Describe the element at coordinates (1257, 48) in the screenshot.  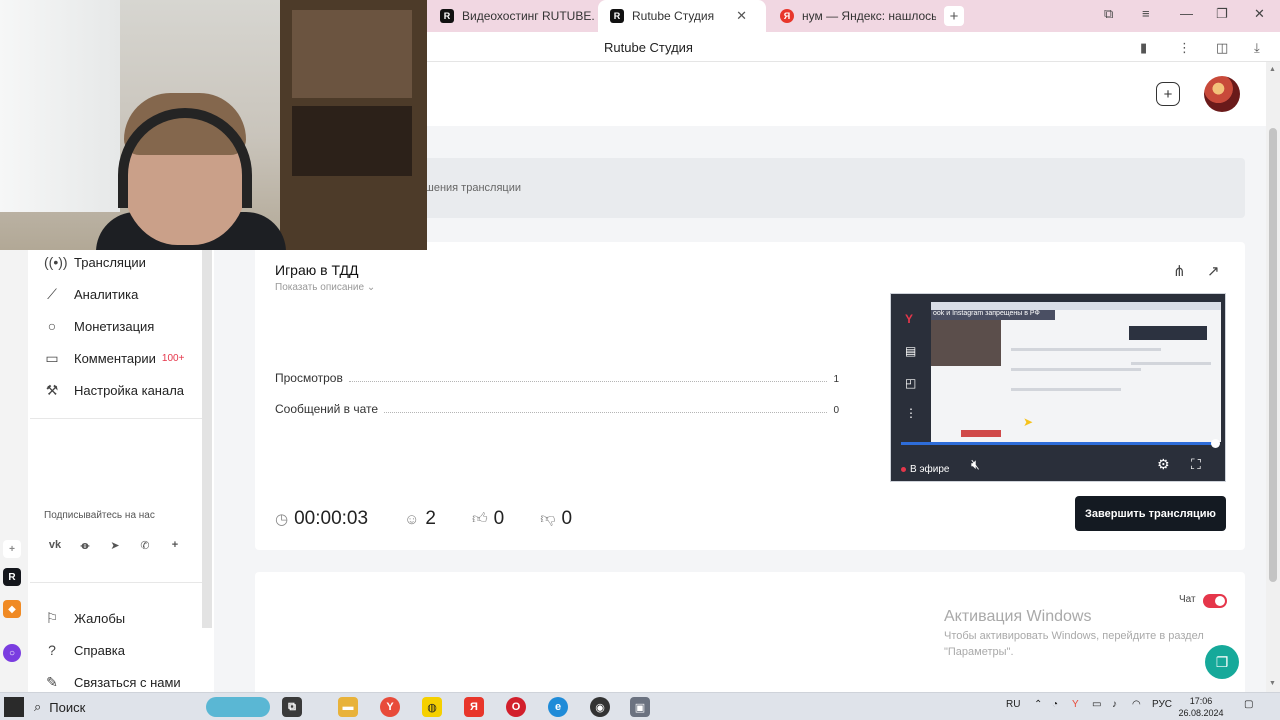
I see `download-icon: ⤓` at that location.